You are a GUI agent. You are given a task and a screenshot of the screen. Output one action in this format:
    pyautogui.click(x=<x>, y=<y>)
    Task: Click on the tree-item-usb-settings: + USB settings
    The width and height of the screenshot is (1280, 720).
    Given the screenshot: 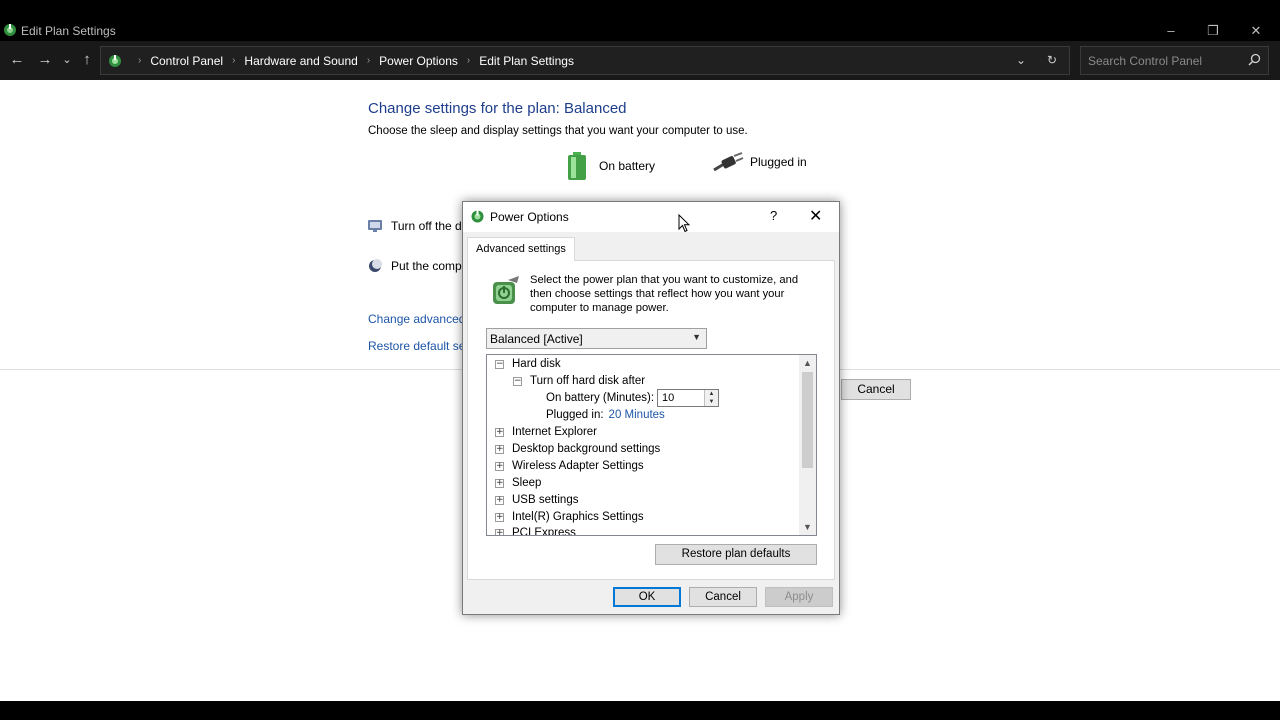 What is the action you would take?
    pyautogui.click(x=536, y=500)
    